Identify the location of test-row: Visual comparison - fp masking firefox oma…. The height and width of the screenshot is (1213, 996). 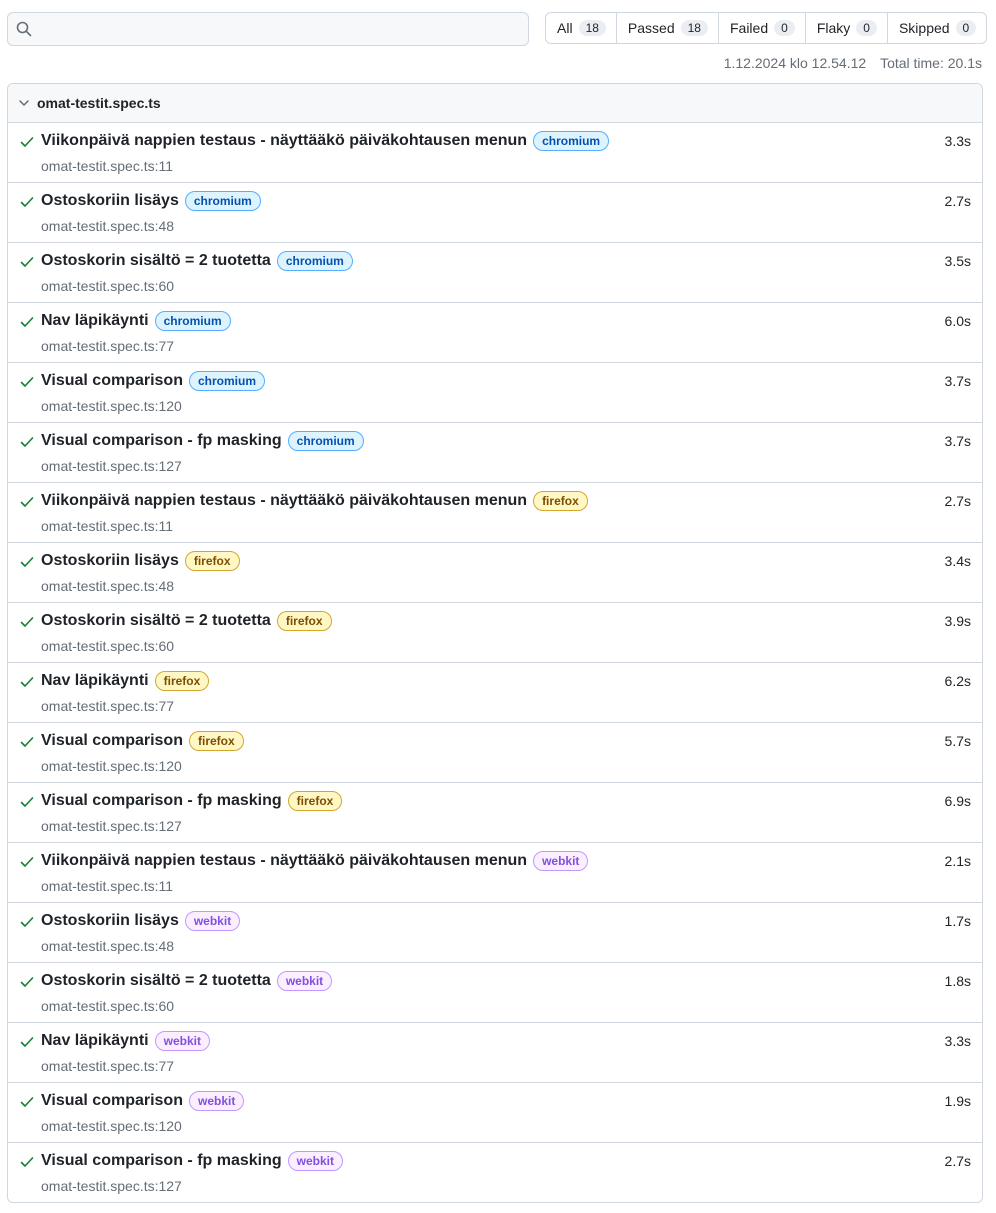
(495, 813).